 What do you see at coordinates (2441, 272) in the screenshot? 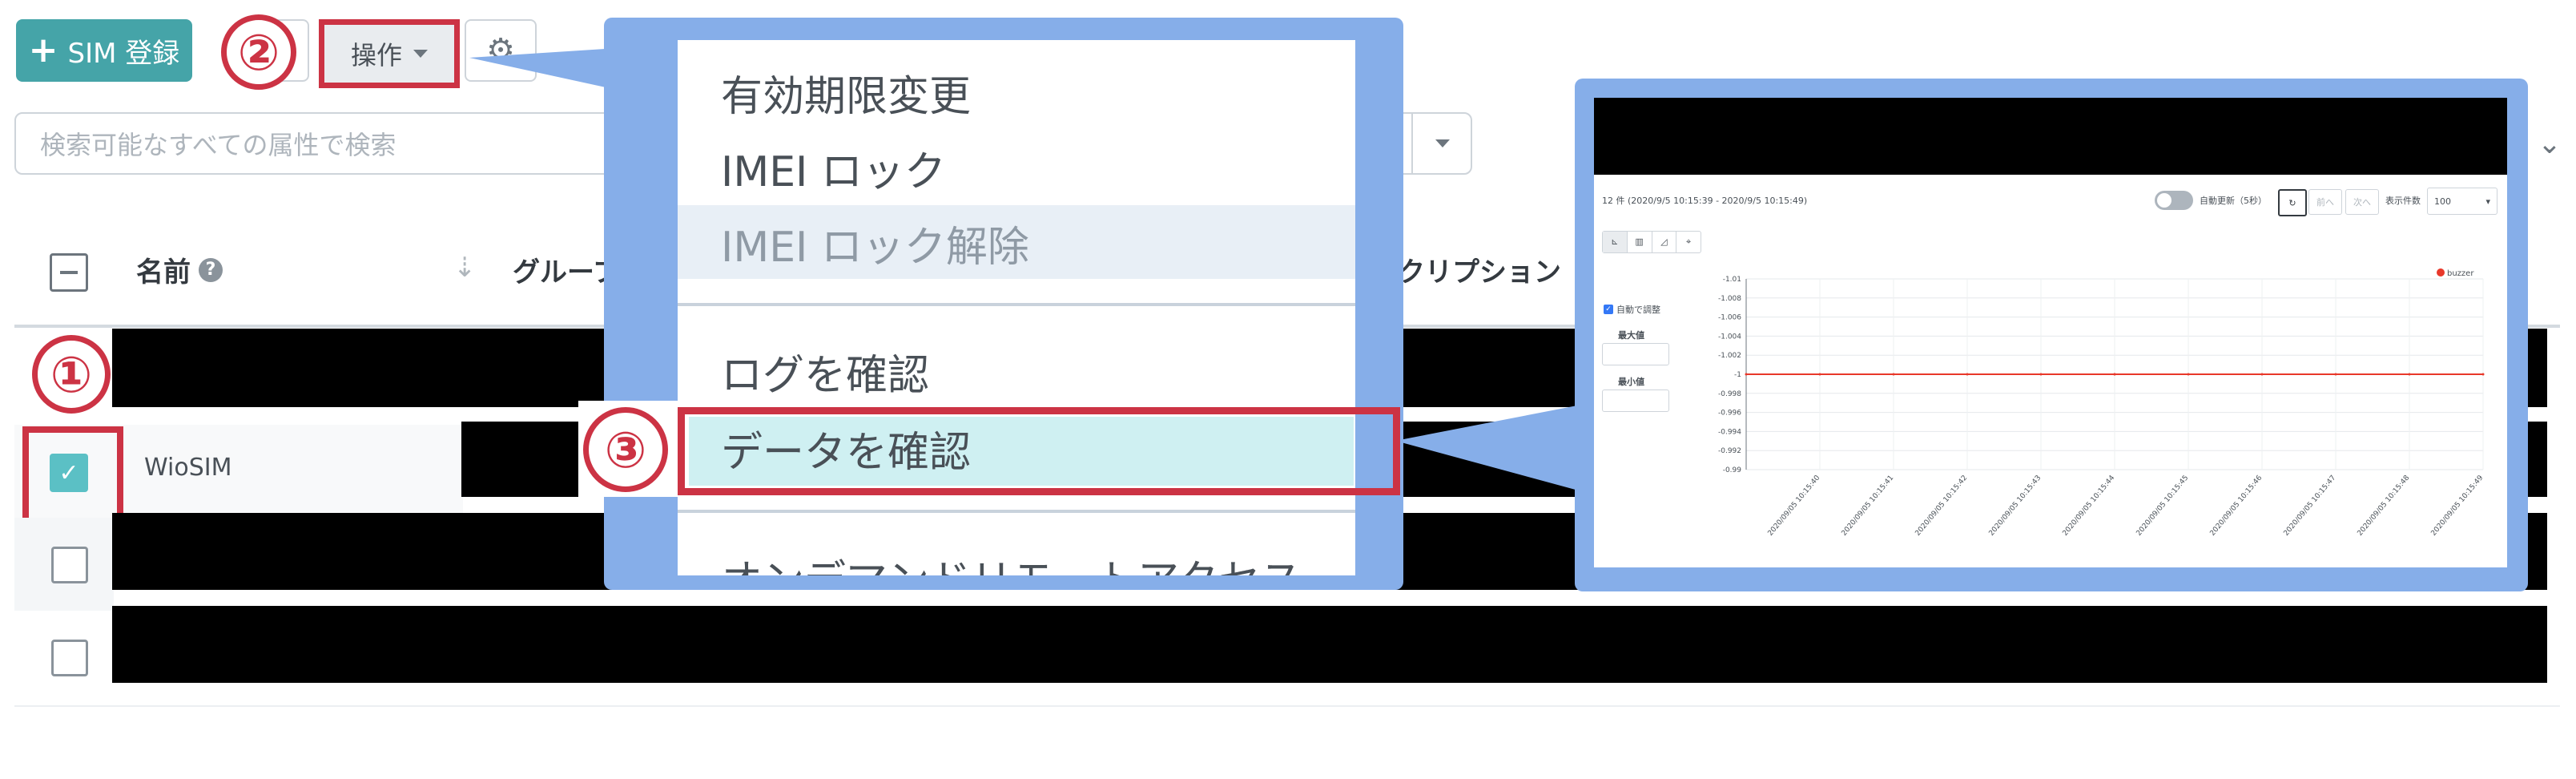
I see `legend-marker-buzzer` at bounding box center [2441, 272].